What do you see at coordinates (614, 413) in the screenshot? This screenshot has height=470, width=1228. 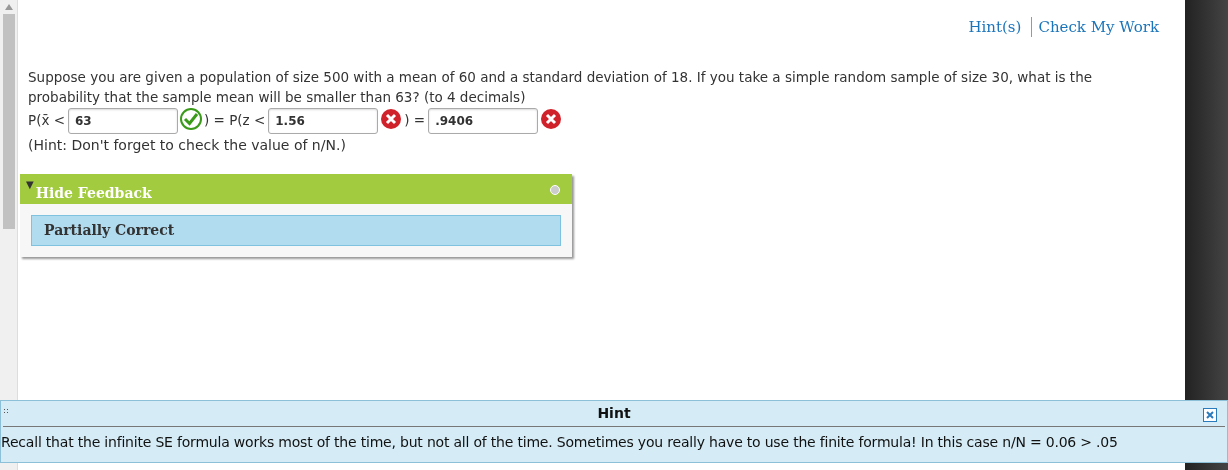 I see `hint-title: Hint` at bounding box center [614, 413].